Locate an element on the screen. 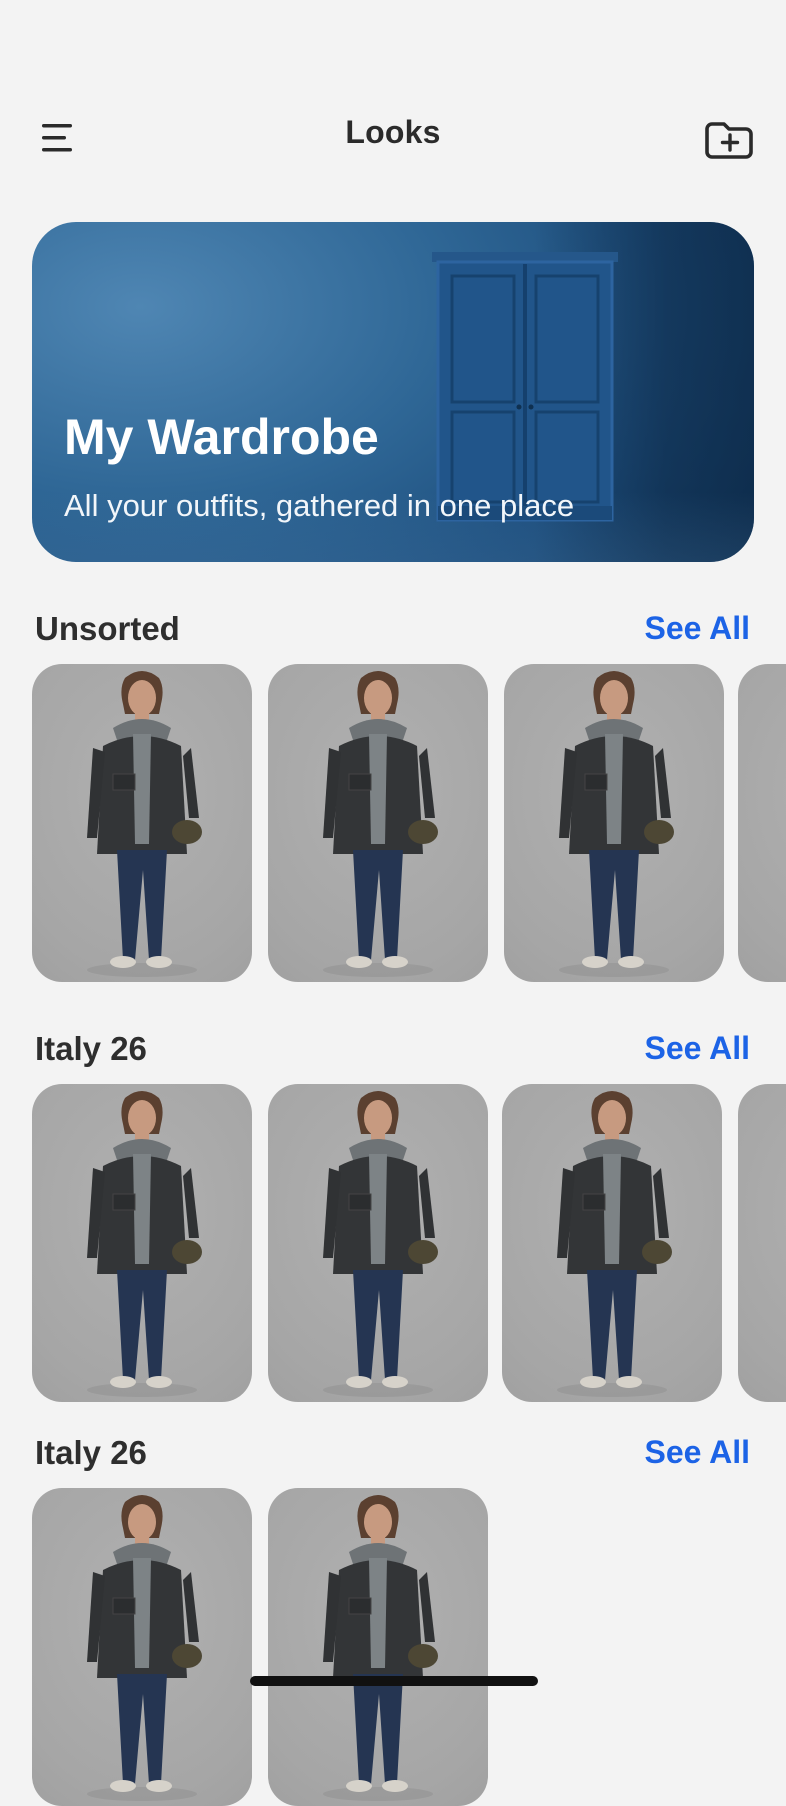 The height and width of the screenshot is (1806, 786). folder-plus-icon is located at coordinates (729, 140).